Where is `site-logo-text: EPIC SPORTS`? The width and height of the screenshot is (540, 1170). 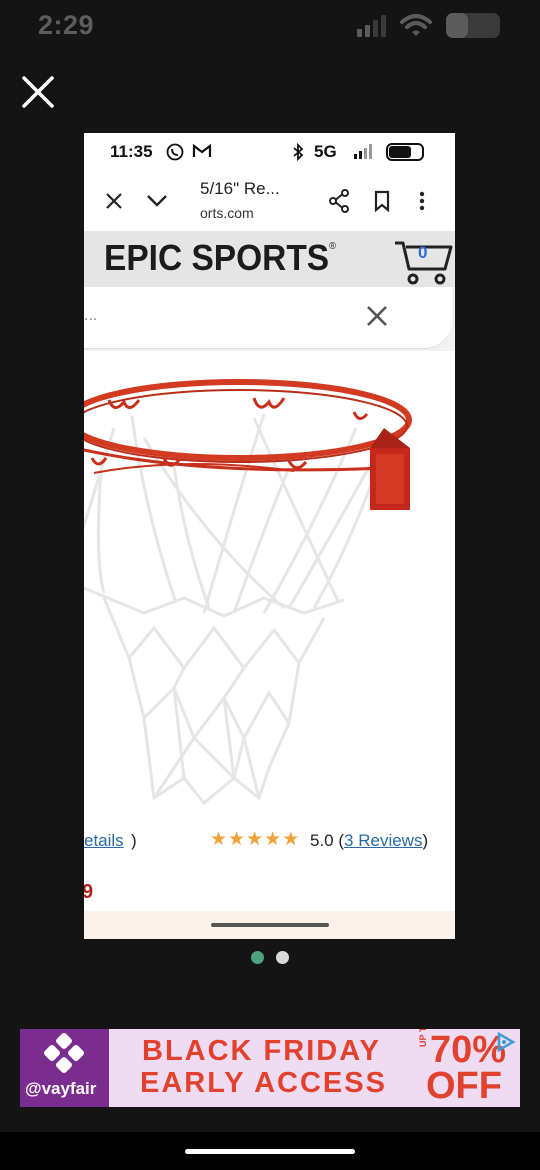 site-logo-text: EPIC SPORTS is located at coordinates (217, 257).